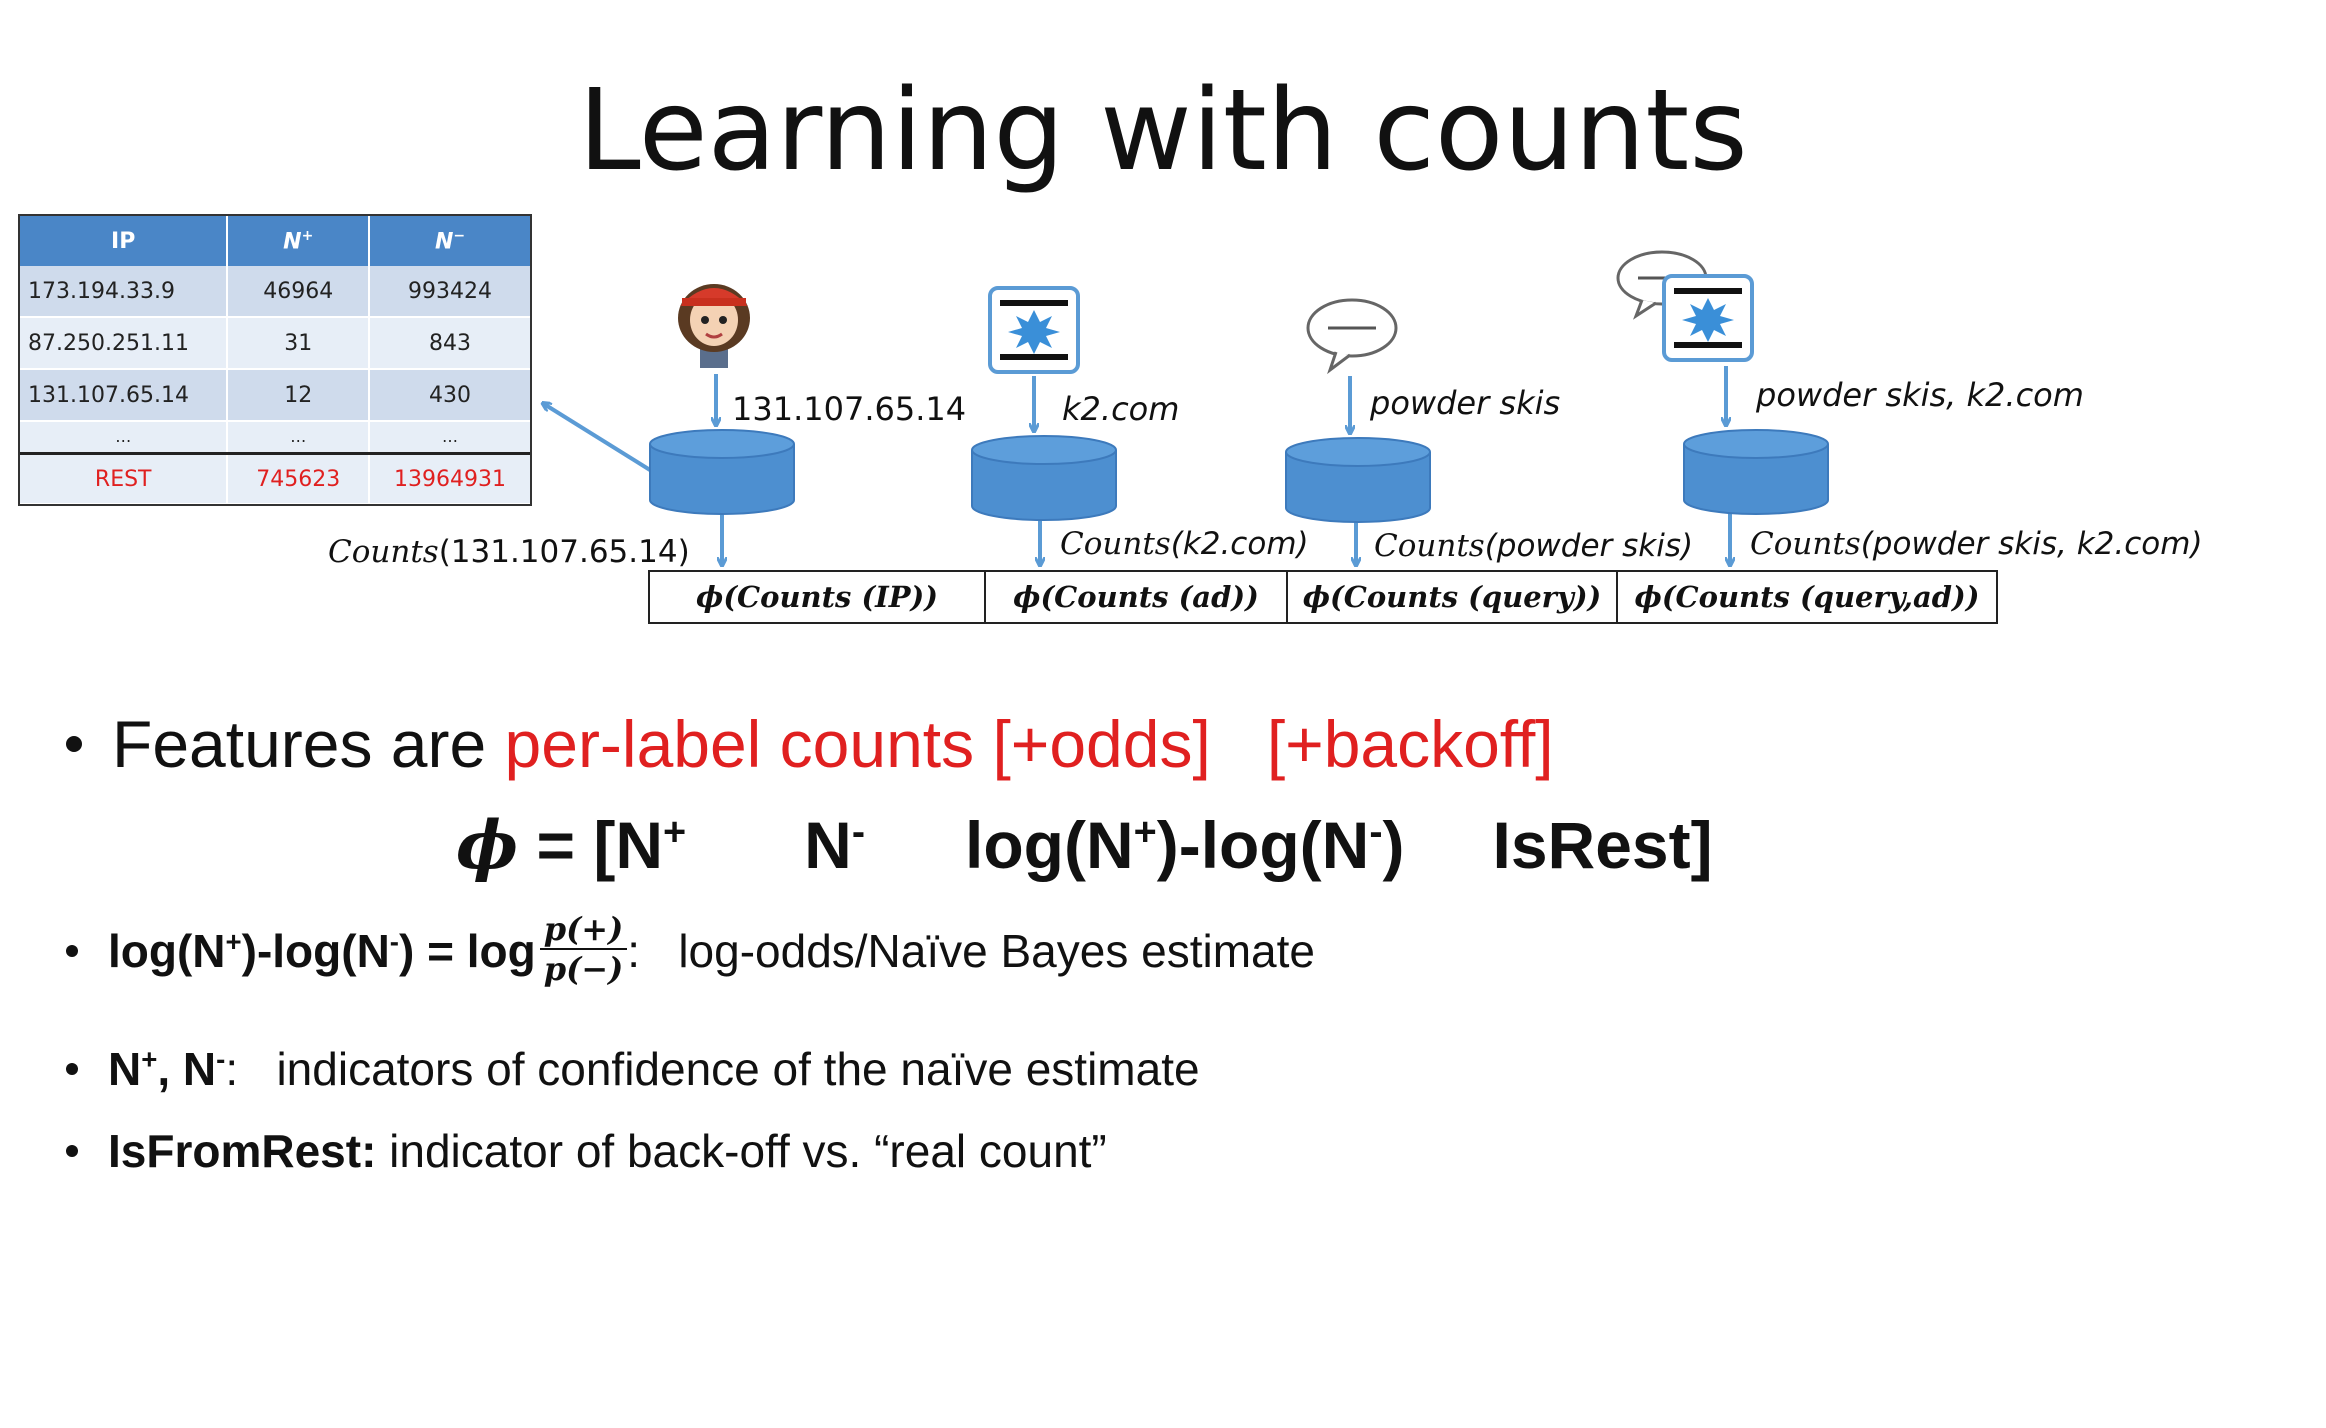  What do you see at coordinates (1034, 330) in the screenshot?
I see `ad-banner-icon` at bounding box center [1034, 330].